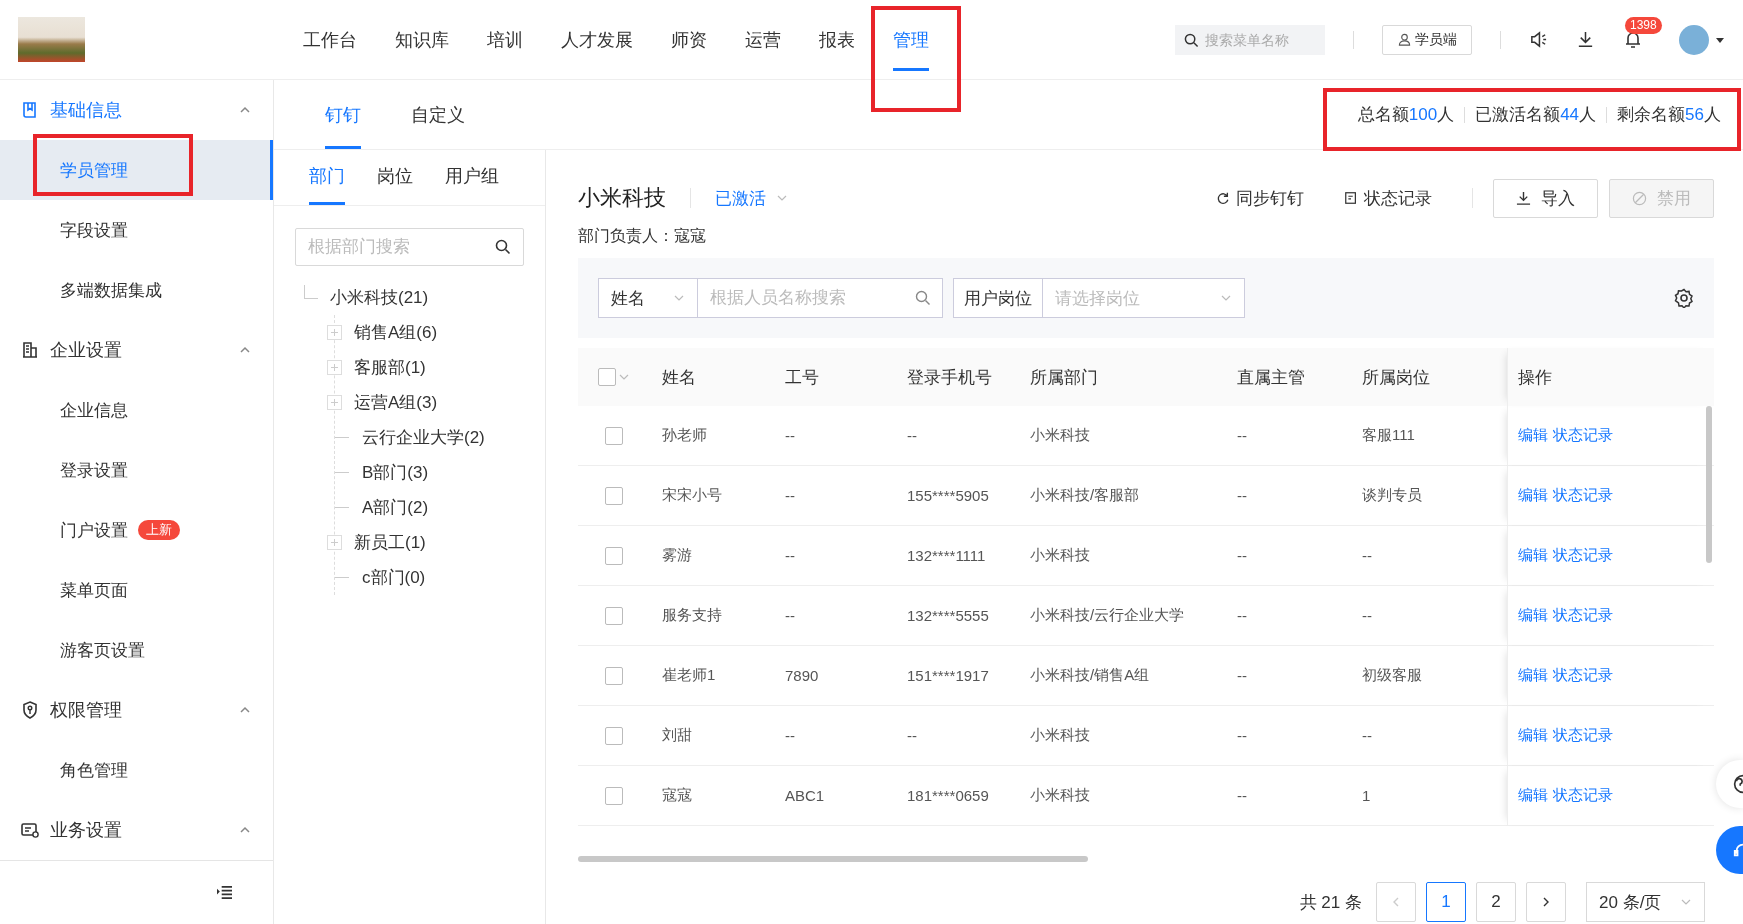  Describe the element at coordinates (111, 290) in the screenshot. I see `sidebar-item: 多端数据集成` at that location.